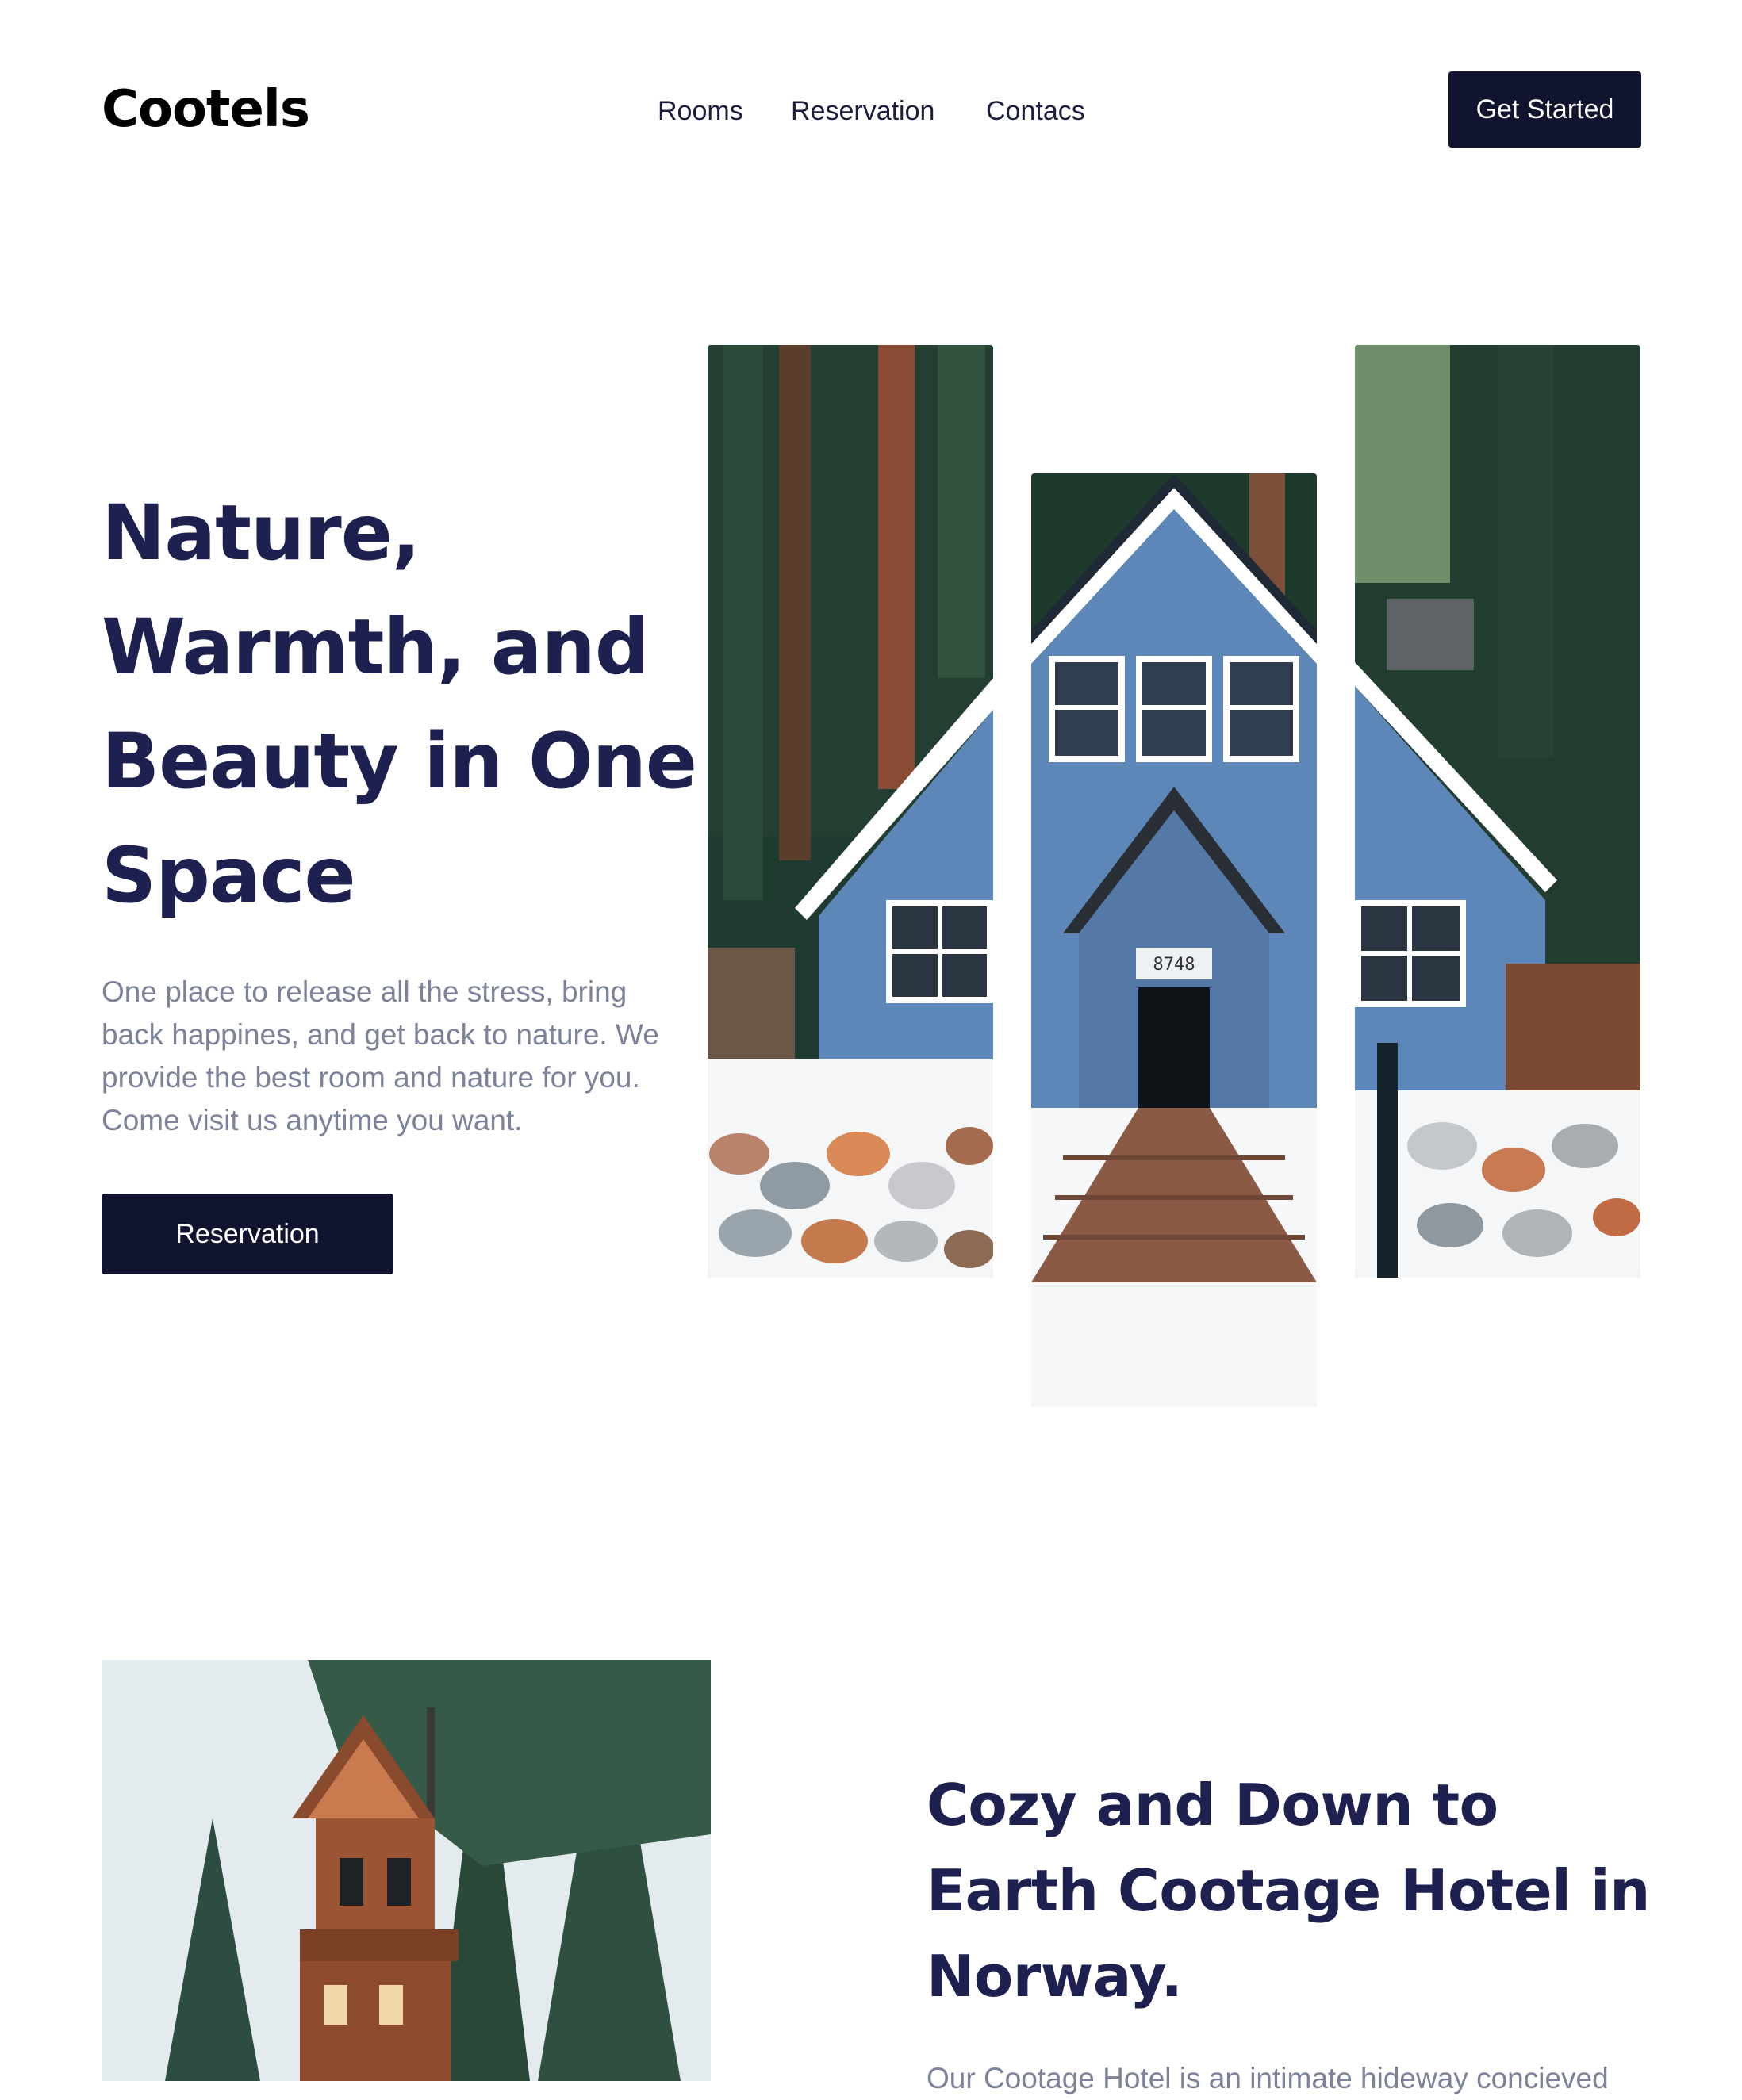  Describe the element at coordinates (850, 812) in the screenshot. I see `cabin-left-strip-image` at that location.